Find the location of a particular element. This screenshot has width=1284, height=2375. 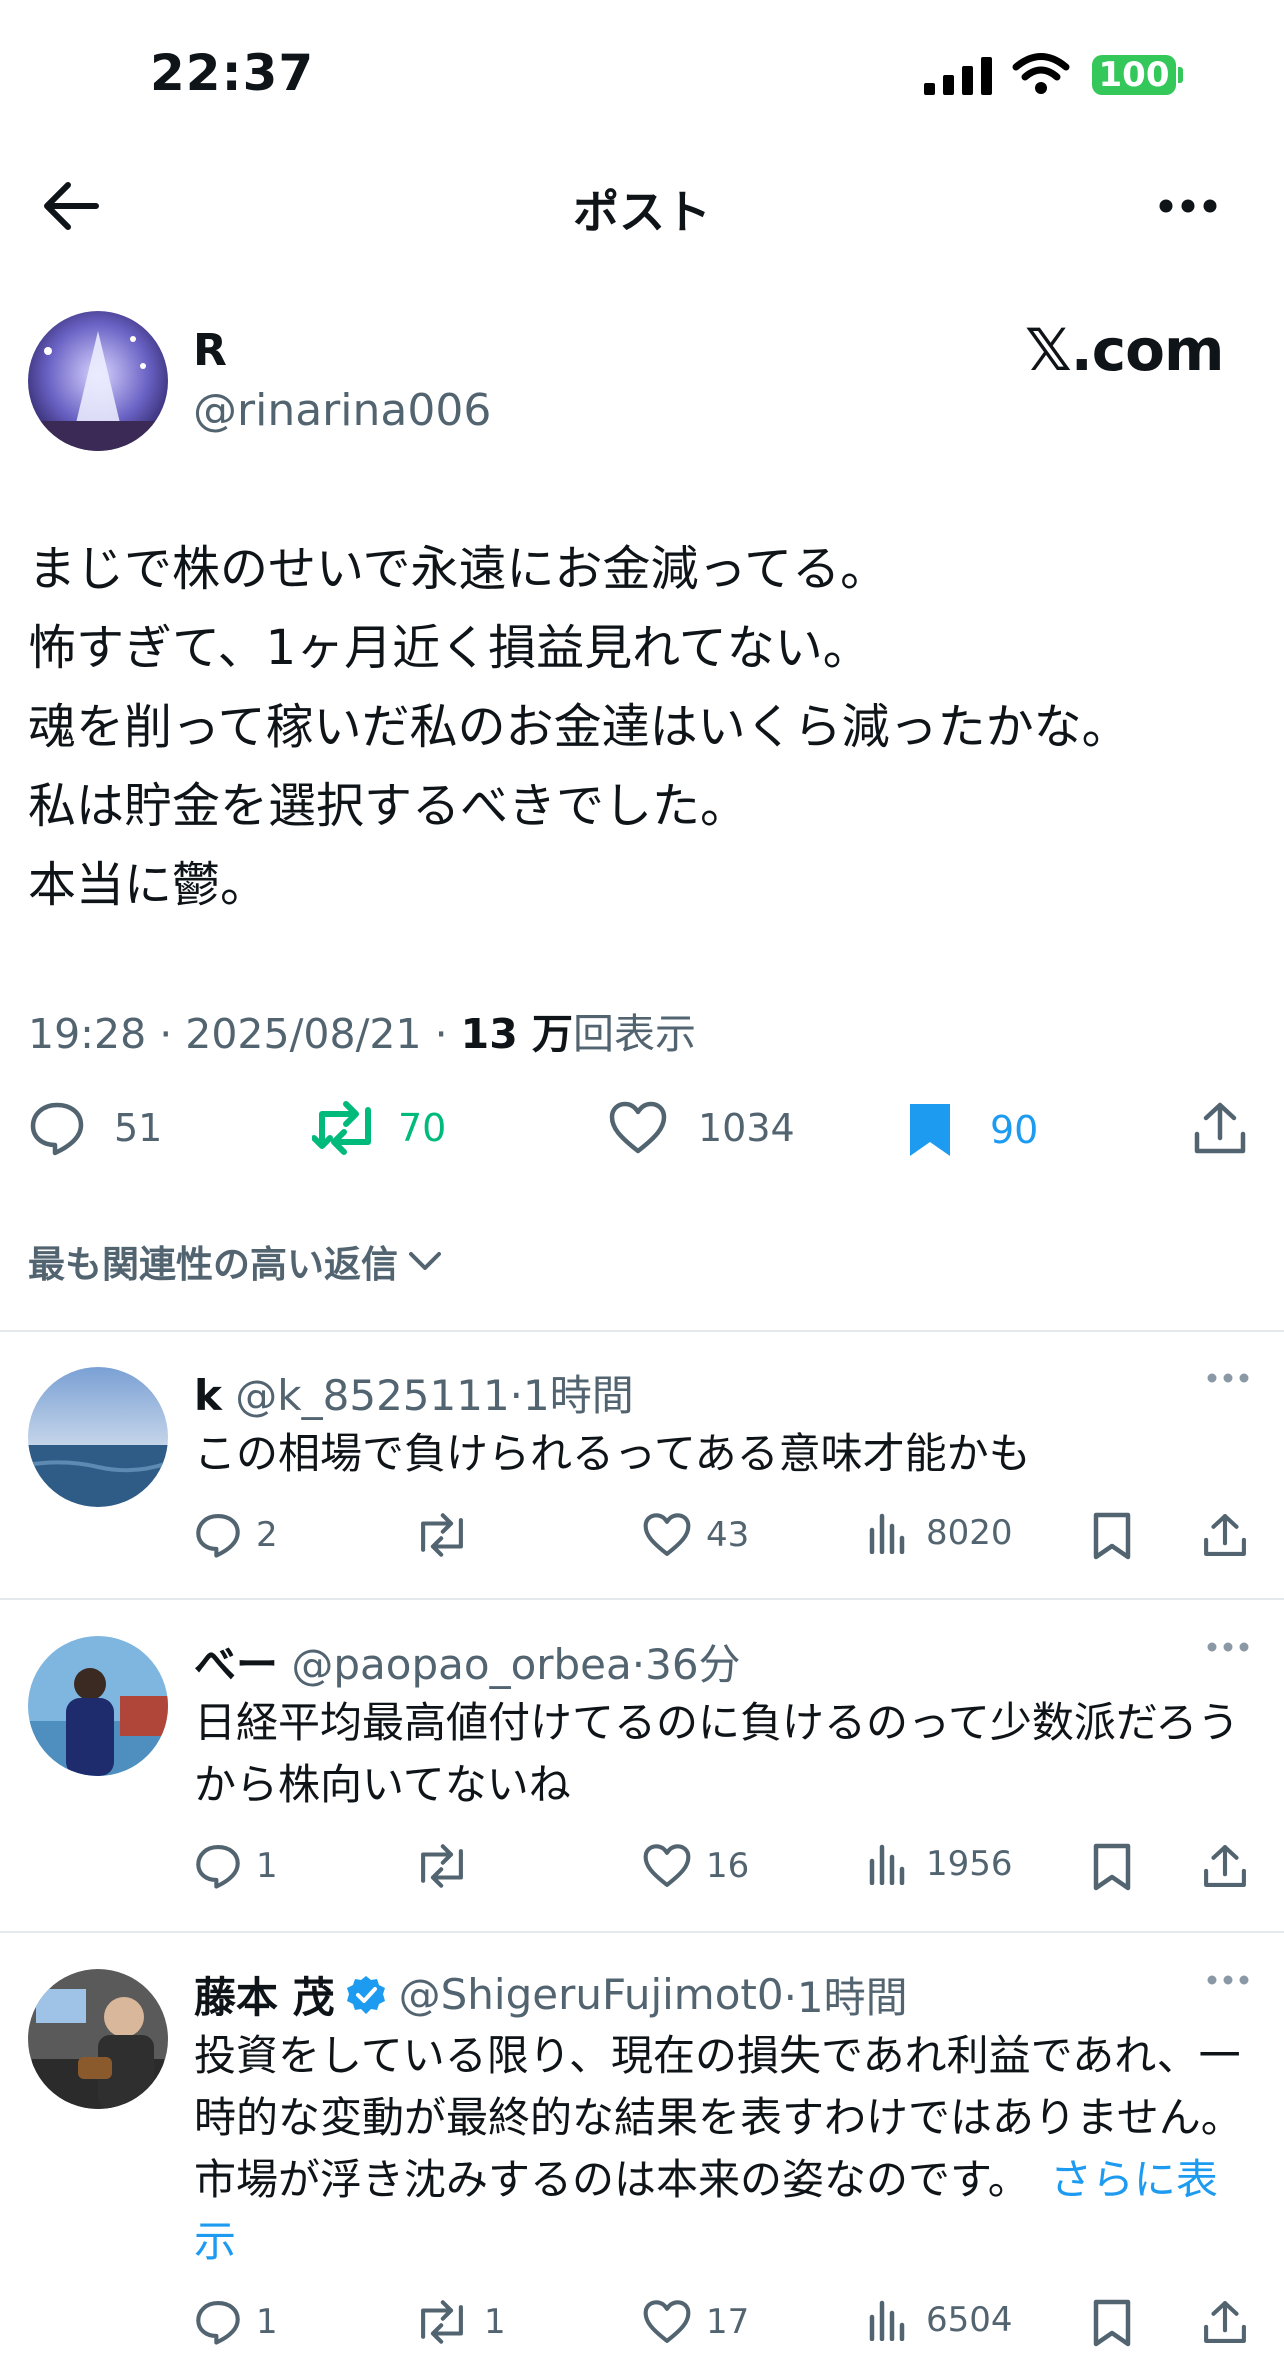

bookmark-button: 90 is located at coordinates (972, 1130).